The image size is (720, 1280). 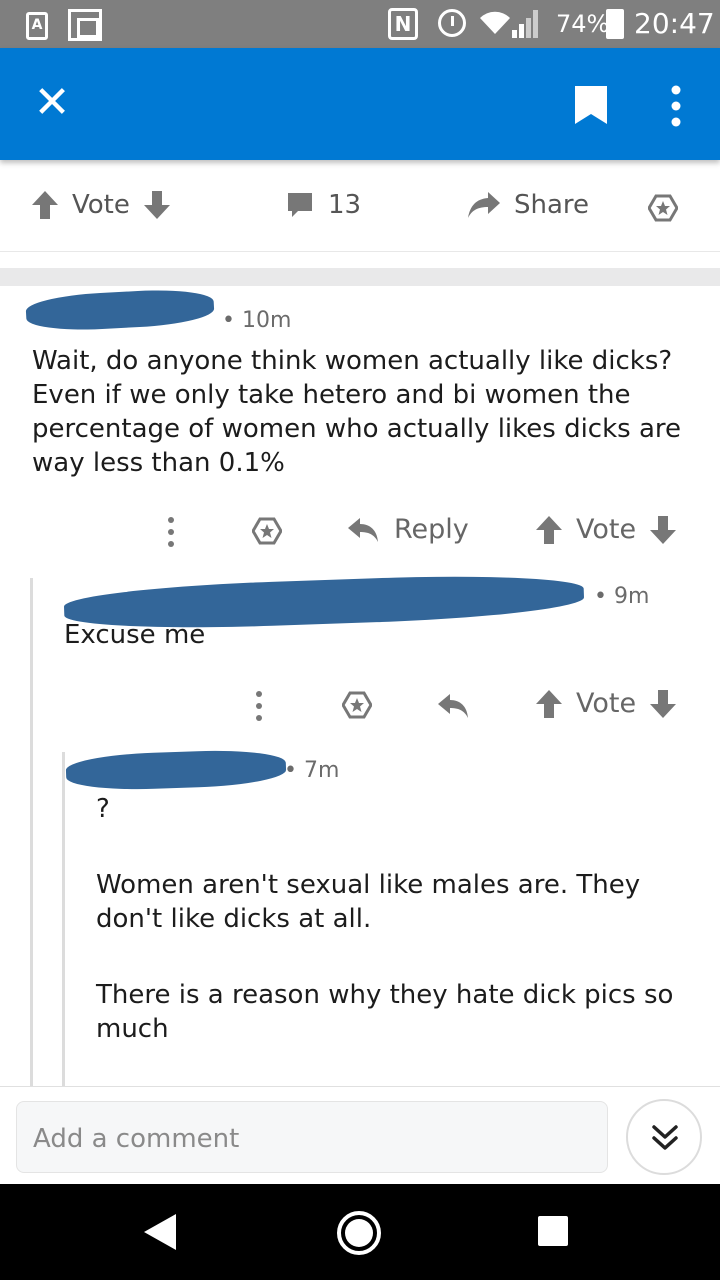 I want to click on home-icon, so click(x=359, y=1233).